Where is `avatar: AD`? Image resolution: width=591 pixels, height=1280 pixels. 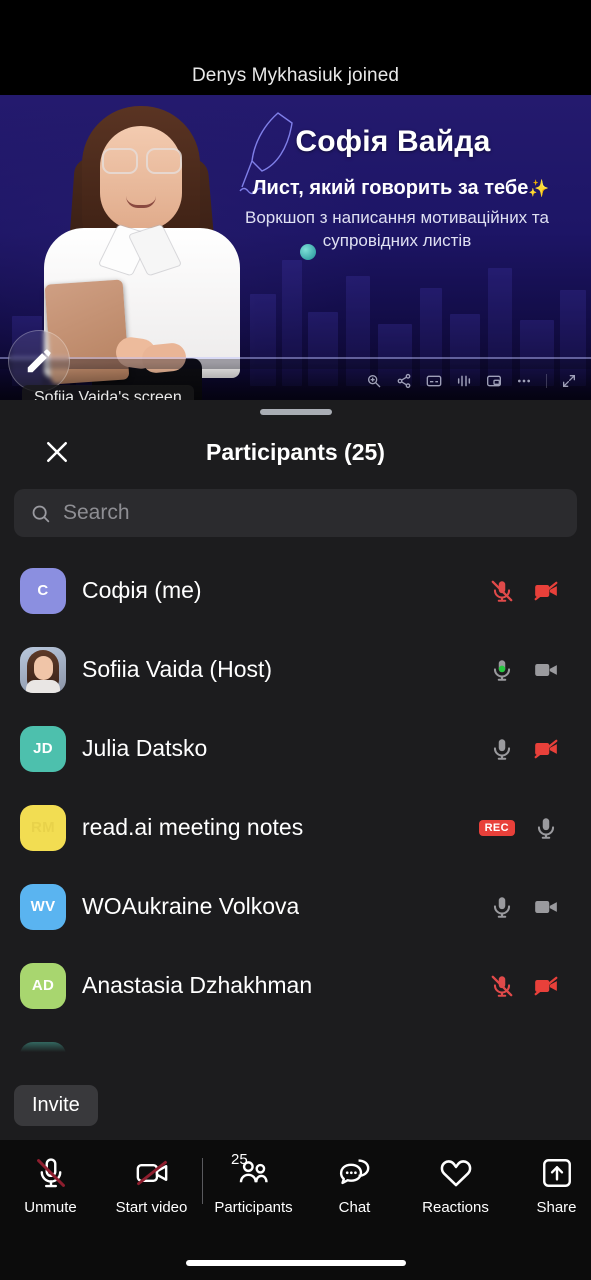
avatar: AD is located at coordinates (43, 985).